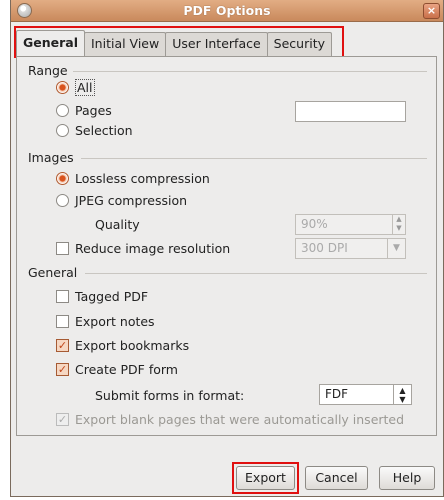 This screenshot has width=444, height=500. Describe the element at coordinates (62, 248) in the screenshot. I see `reduce-resolution-checkbox` at that location.